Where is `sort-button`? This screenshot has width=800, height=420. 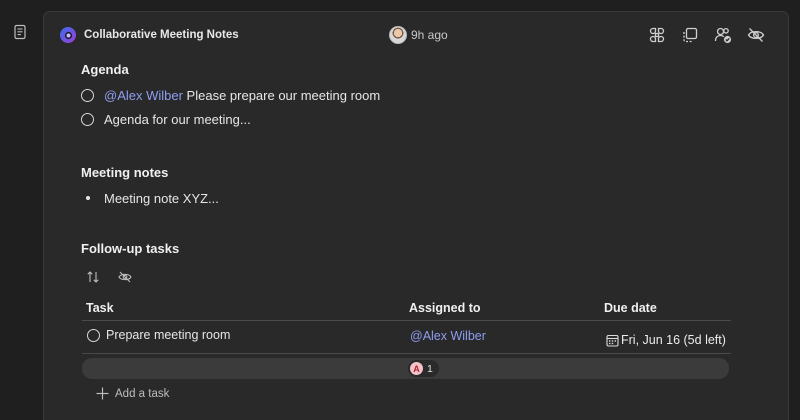 sort-button is located at coordinates (93, 277).